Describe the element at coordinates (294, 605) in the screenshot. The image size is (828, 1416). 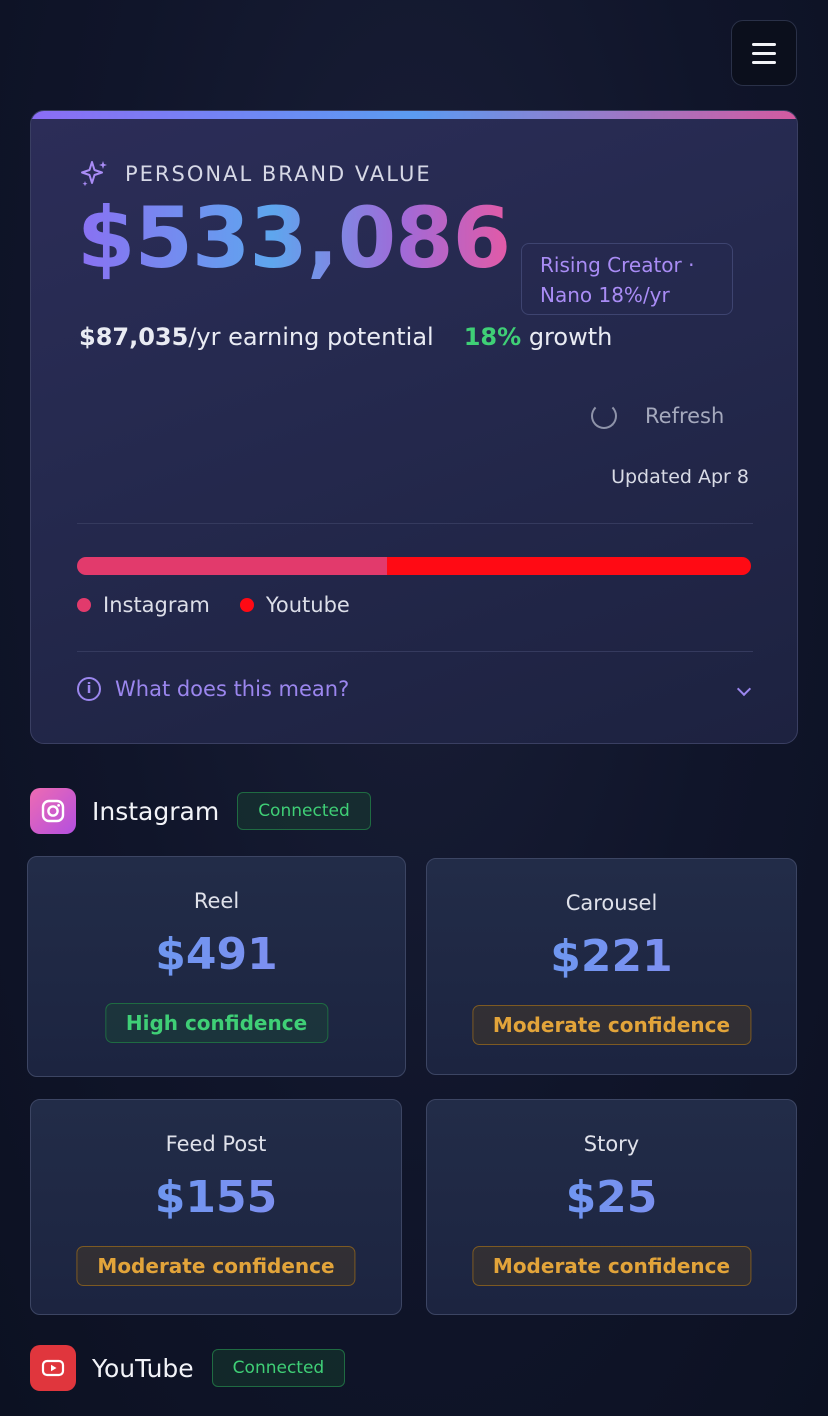
I see `legend-item-youtube: Youtube` at that location.